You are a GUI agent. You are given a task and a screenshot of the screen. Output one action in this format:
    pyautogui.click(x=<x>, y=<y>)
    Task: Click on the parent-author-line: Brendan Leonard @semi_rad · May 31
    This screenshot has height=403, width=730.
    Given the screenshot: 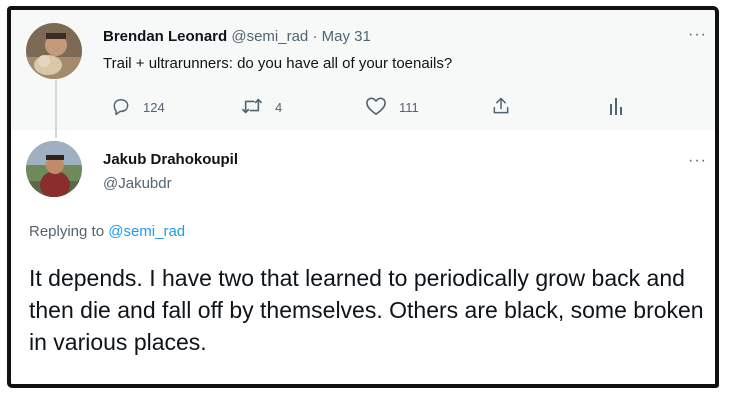 What is the action you would take?
    pyautogui.click(x=237, y=36)
    